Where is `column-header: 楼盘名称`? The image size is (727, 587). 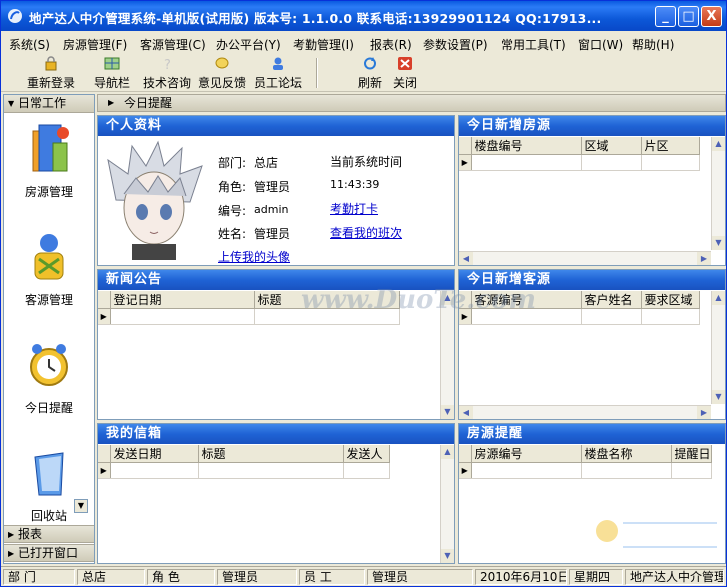 column-header: 楼盘名称 is located at coordinates (626, 454).